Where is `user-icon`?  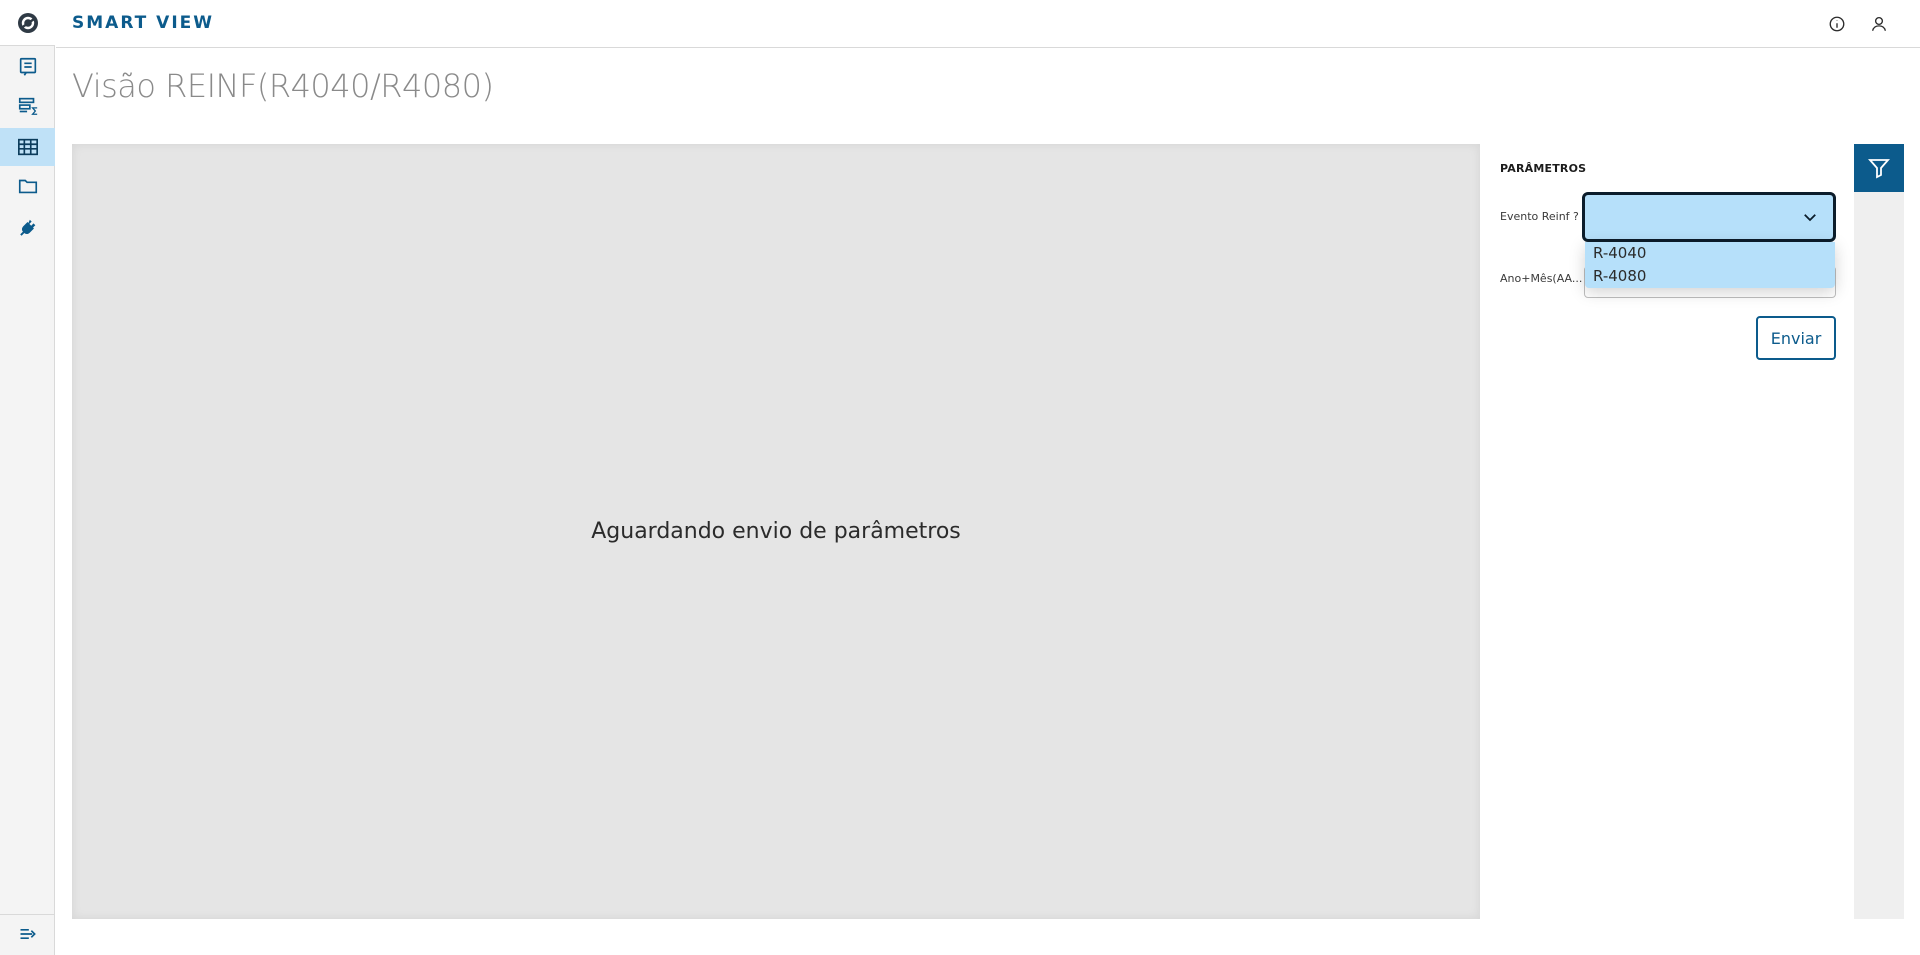 user-icon is located at coordinates (1879, 23).